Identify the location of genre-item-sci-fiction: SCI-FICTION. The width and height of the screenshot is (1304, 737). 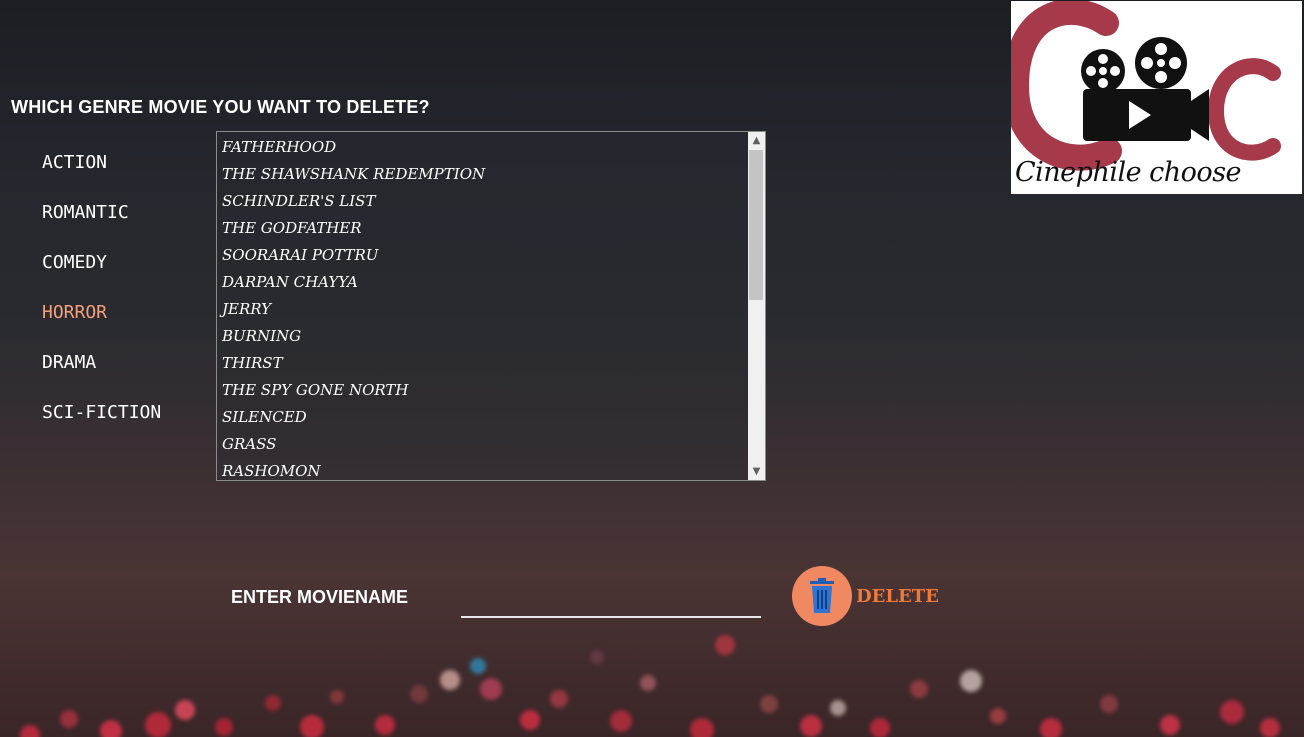
(101, 427).